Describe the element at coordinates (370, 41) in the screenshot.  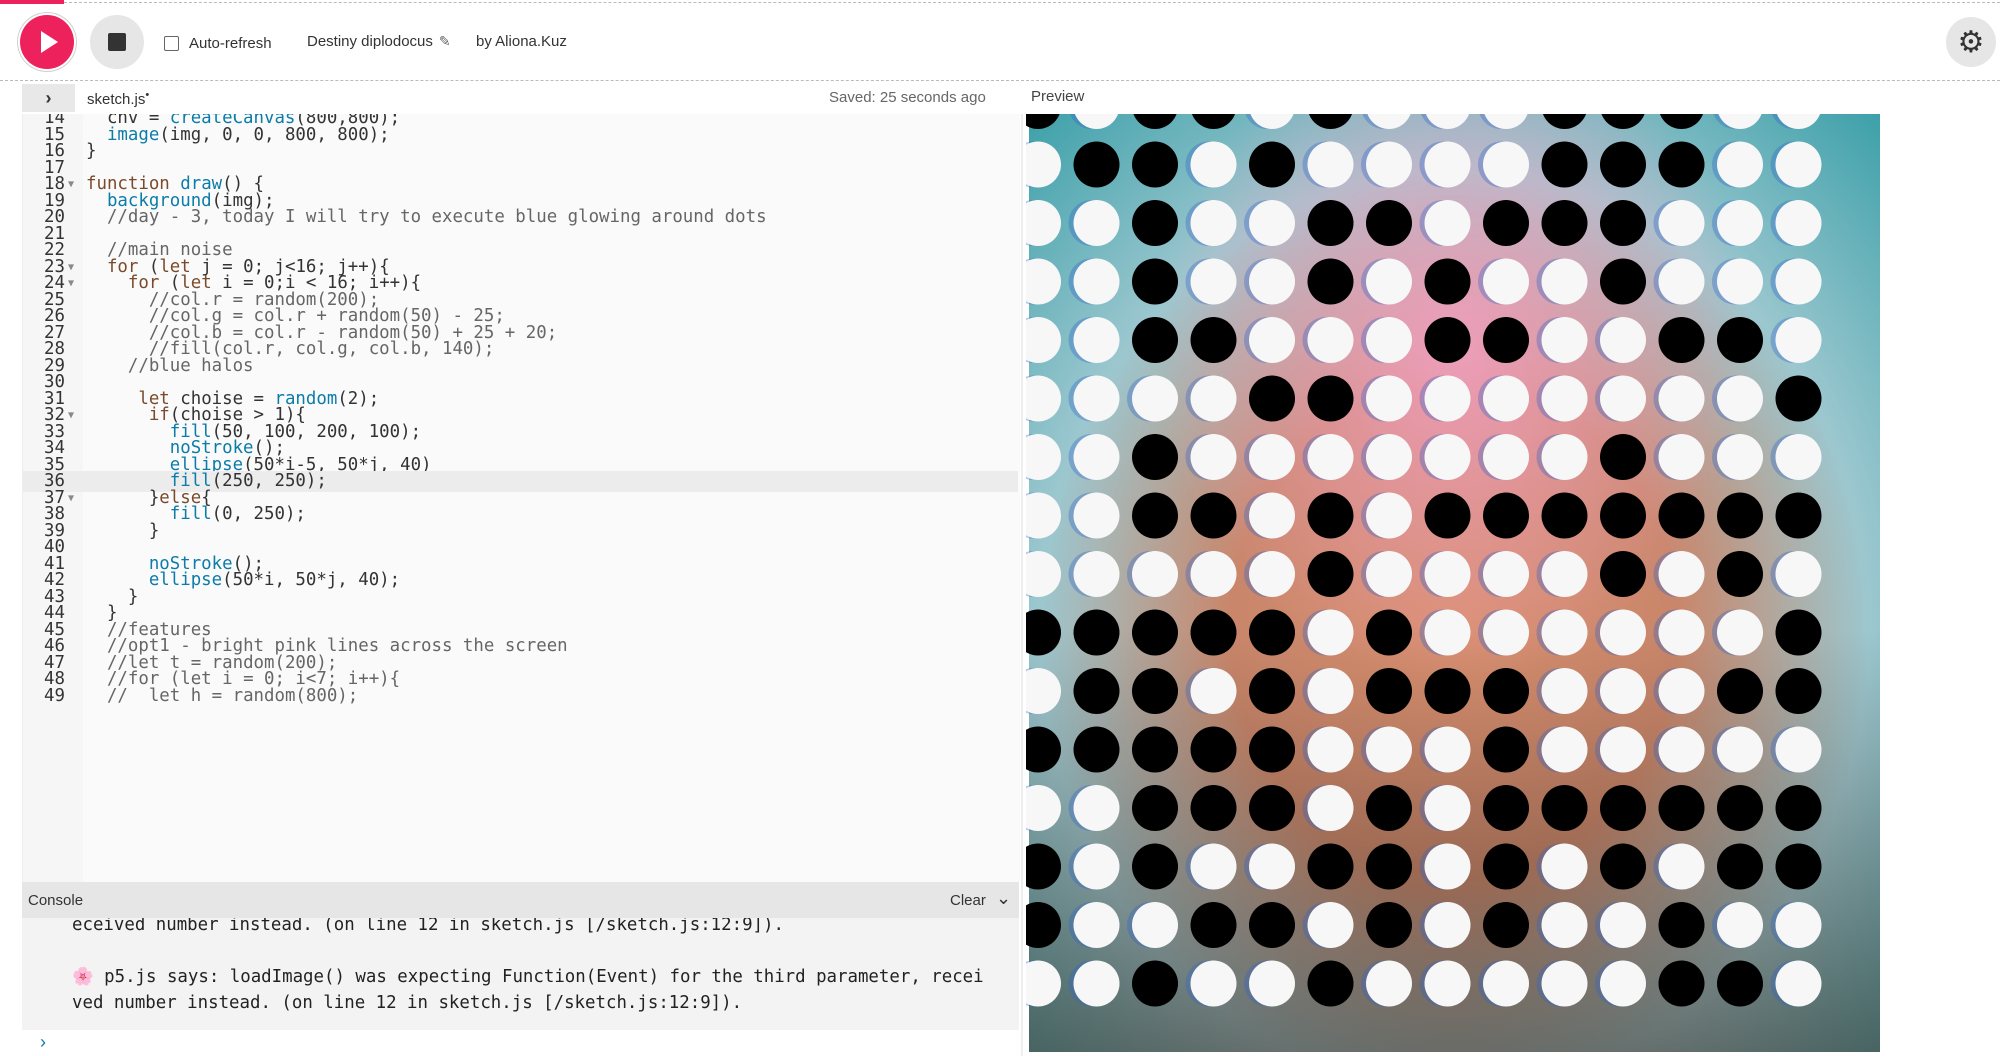
I see `sketch-name-text: Destiny diplodocus` at that location.